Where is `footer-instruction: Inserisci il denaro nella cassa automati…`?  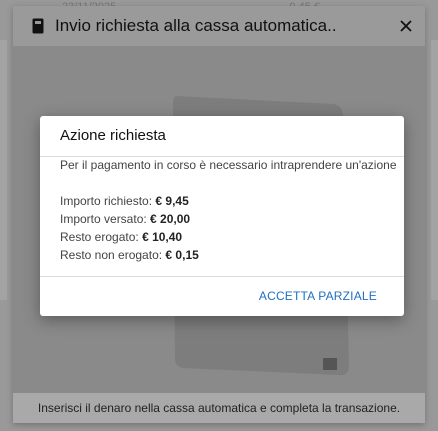 footer-instruction: Inserisci il denaro nella cassa automati… is located at coordinates (219, 408).